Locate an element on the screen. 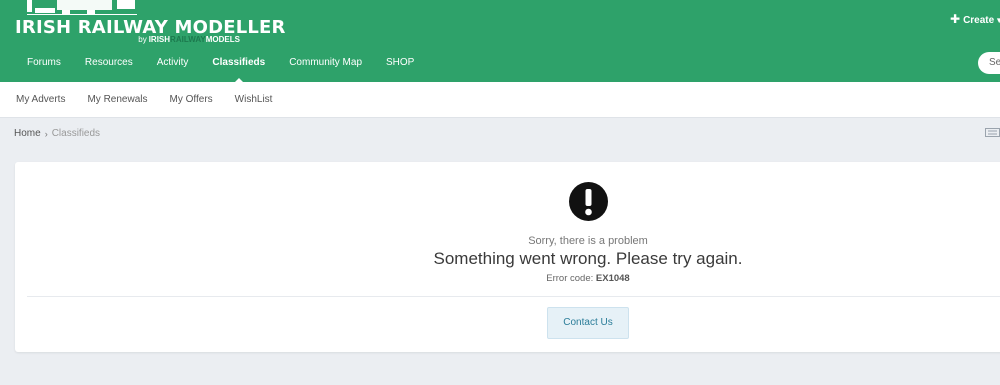  nav-item-forums: Forums is located at coordinates (44, 62).